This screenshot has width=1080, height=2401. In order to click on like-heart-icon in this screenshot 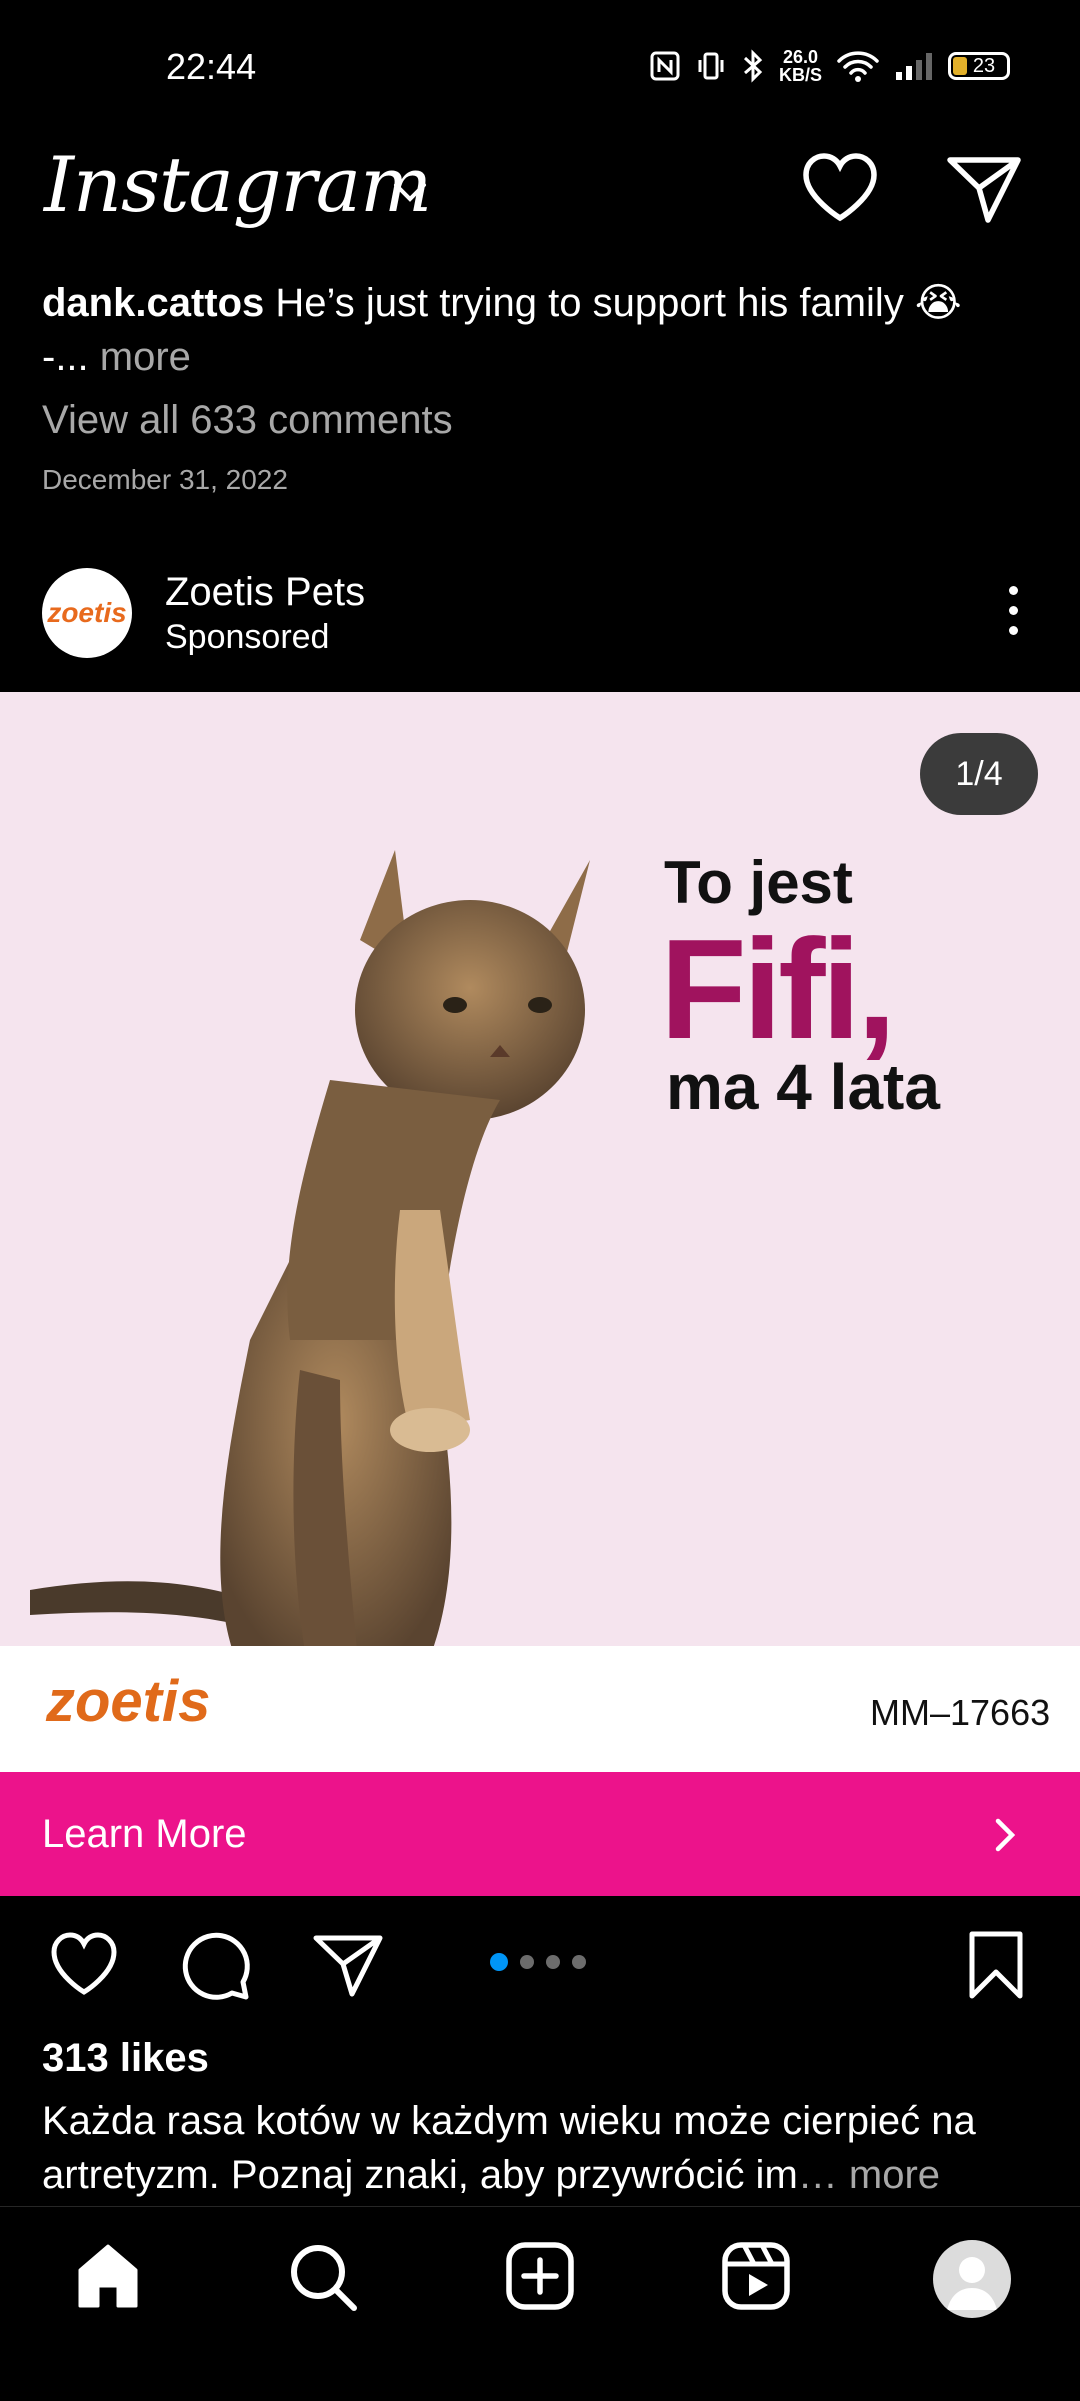, I will do `click(84, 1965)`.